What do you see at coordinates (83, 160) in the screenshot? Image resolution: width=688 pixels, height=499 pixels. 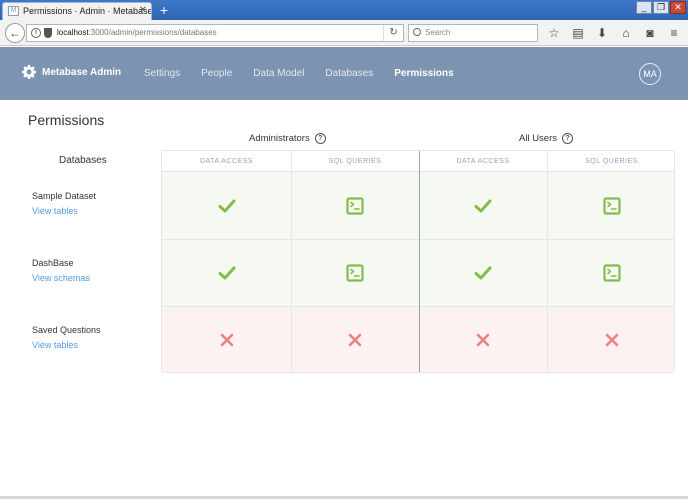 I see `databases-heading: Databases` at bounding box center [83, 160].